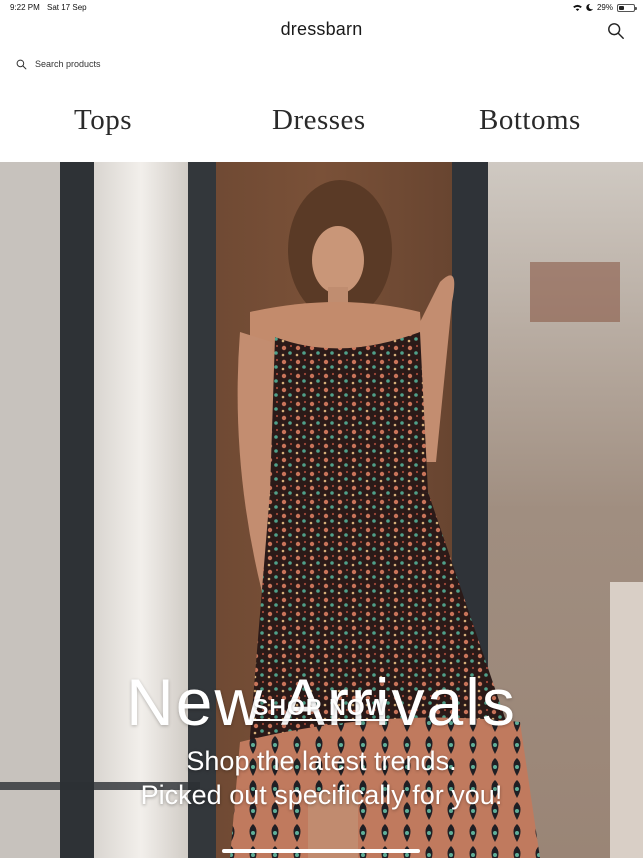 This screenshot has height=858, width=643. What do you see at coordinates (321, 8) in the screenshot?
I see `status-bar: 9:22 PM Sat 17 Sep 29%` at bounding box center [321, 8].